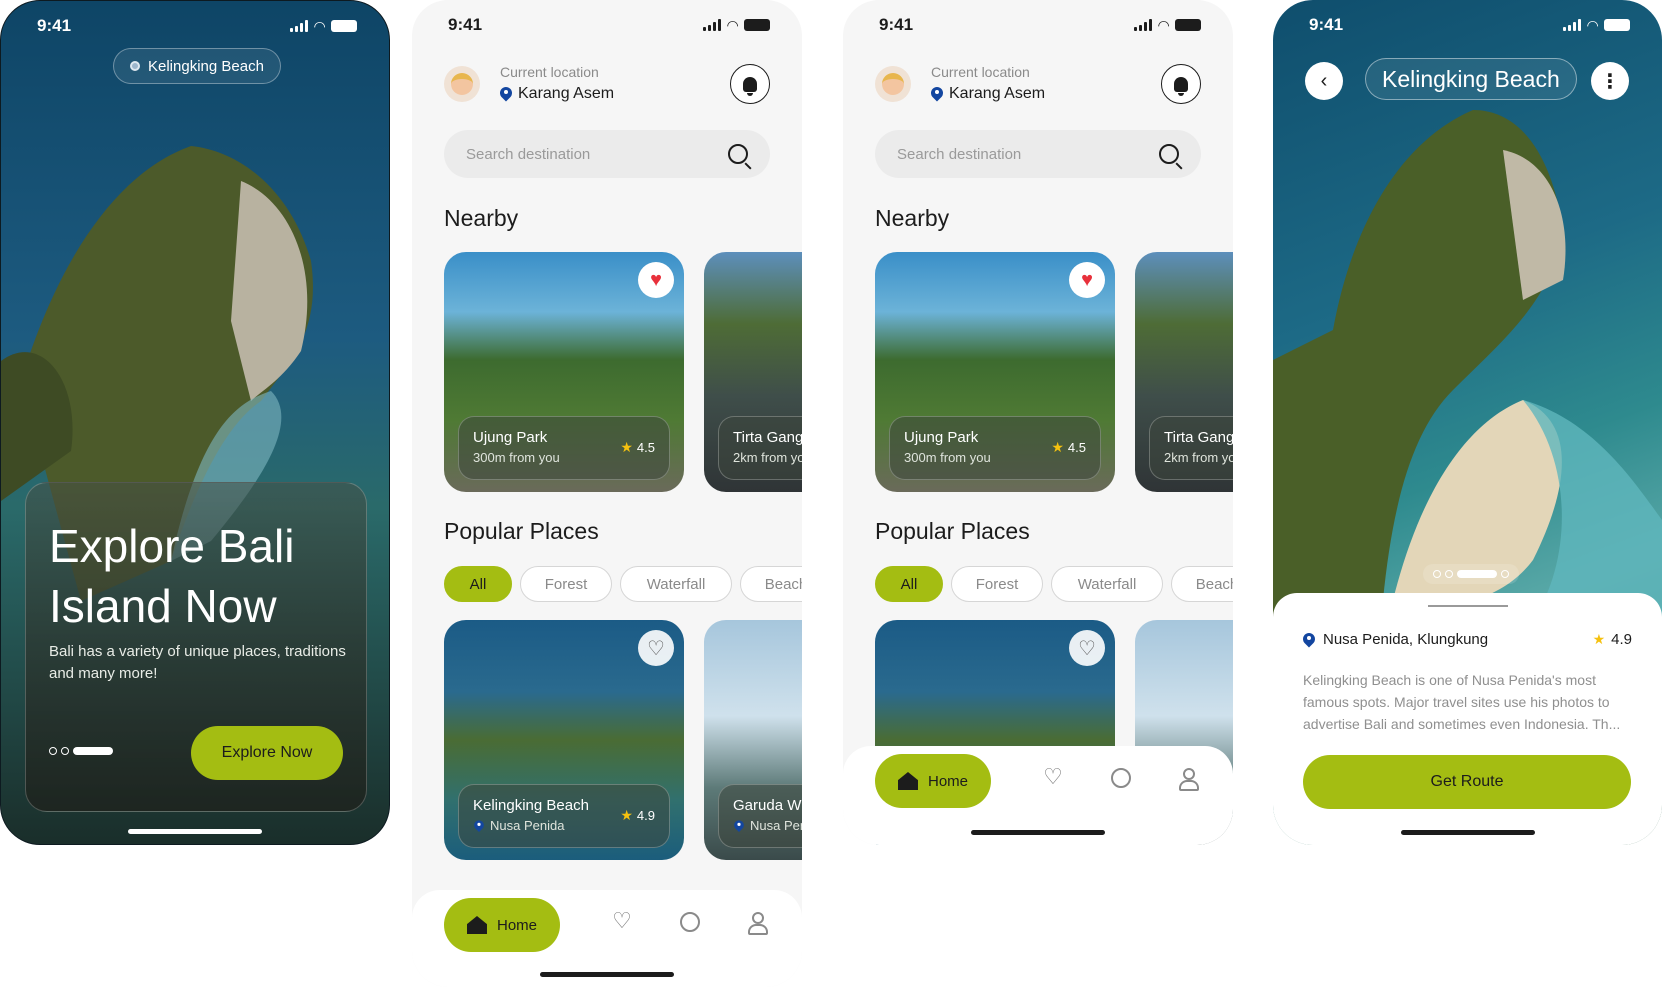  I want to click on get-route-button: Get Route, so click(1467, 782).